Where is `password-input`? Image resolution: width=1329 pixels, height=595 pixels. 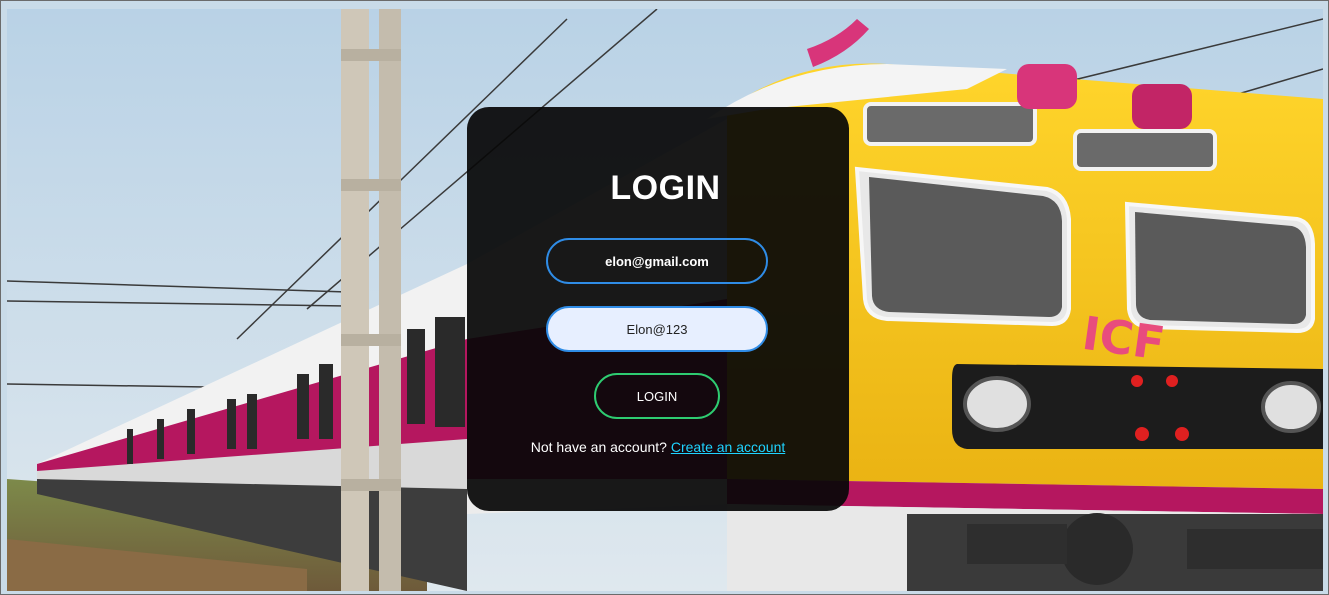 password-input is located at coordinates (657, 329).